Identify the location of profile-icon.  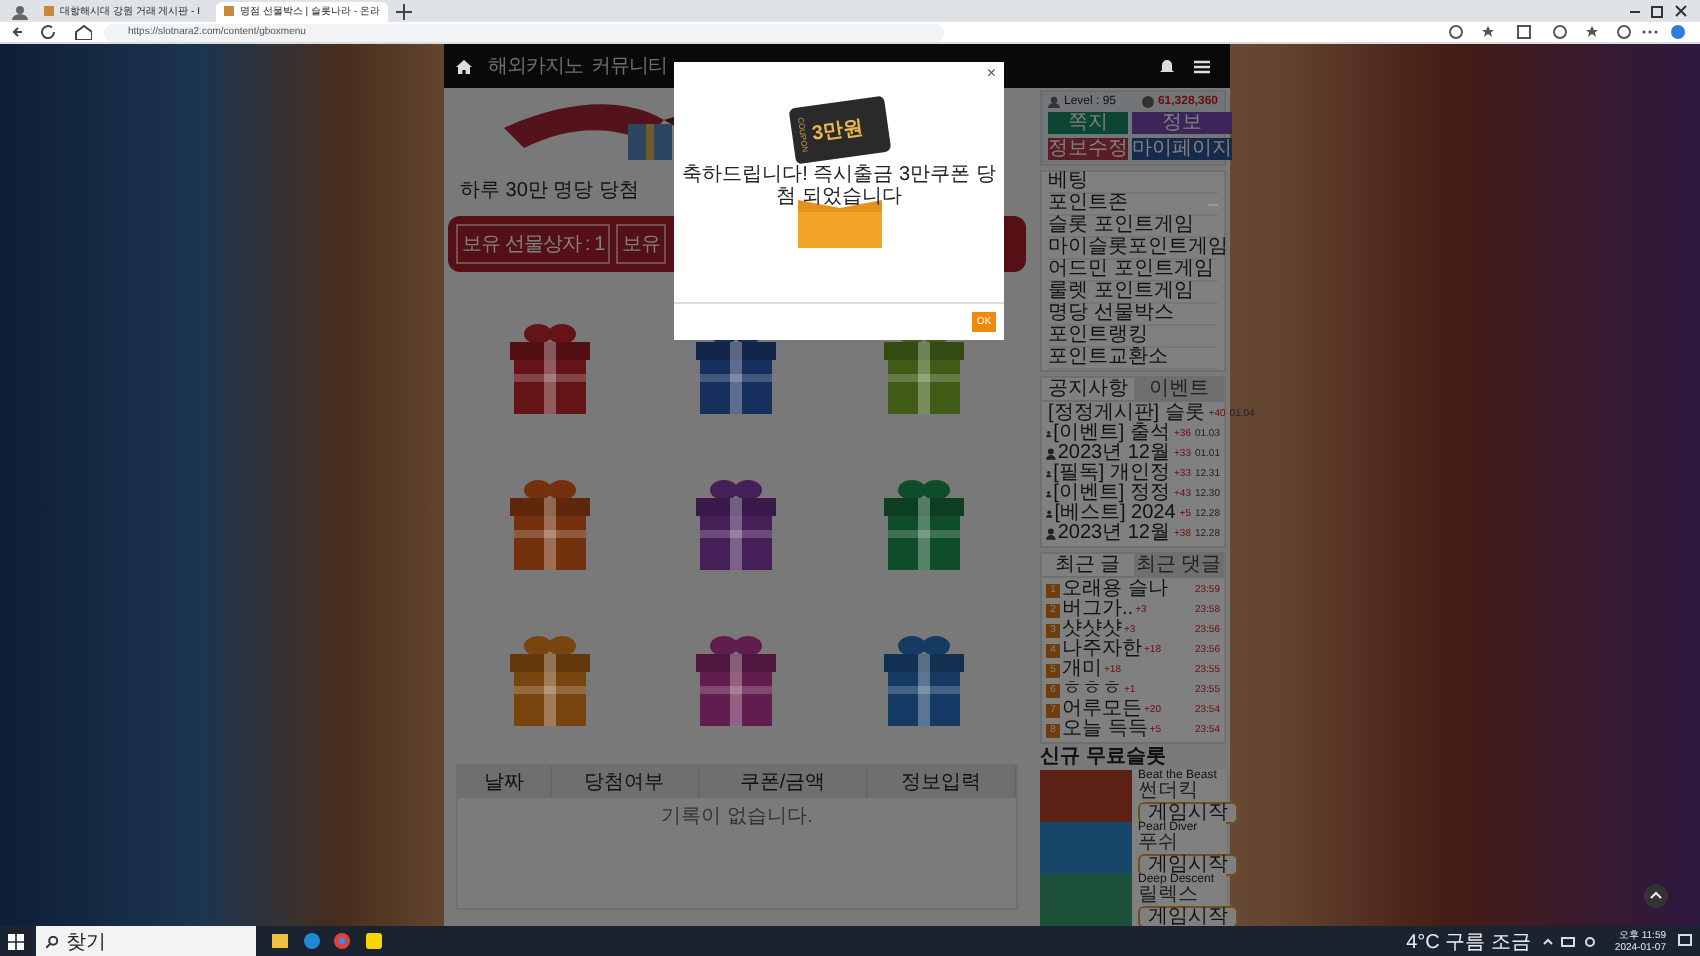
(20, 11).